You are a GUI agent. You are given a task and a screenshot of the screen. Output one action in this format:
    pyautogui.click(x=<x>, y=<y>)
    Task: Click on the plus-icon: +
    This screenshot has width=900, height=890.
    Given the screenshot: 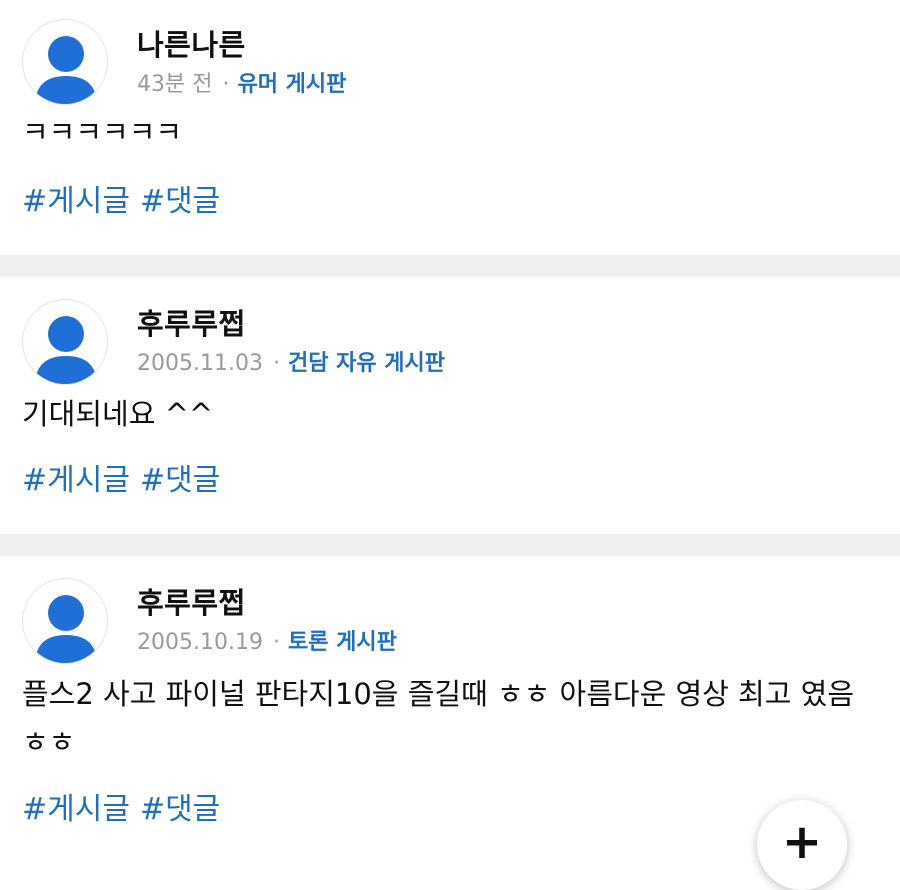 What is the action you would take?
    pyautogui.click(x=802, y=842)
    